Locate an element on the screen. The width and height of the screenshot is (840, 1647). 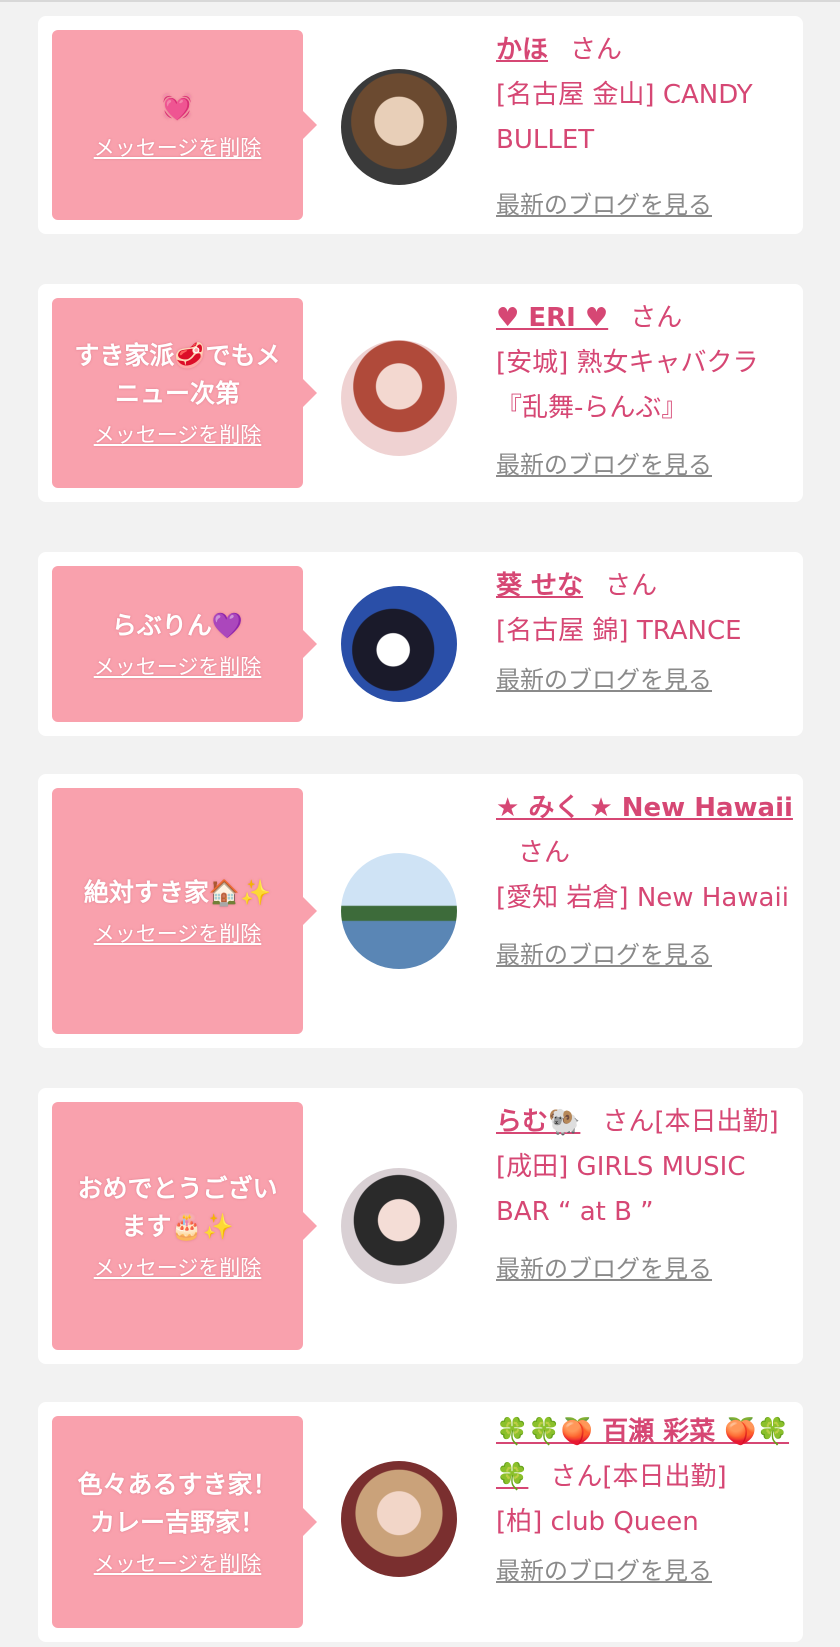
user-name-link: かほ is located at coordinates (522, 50).